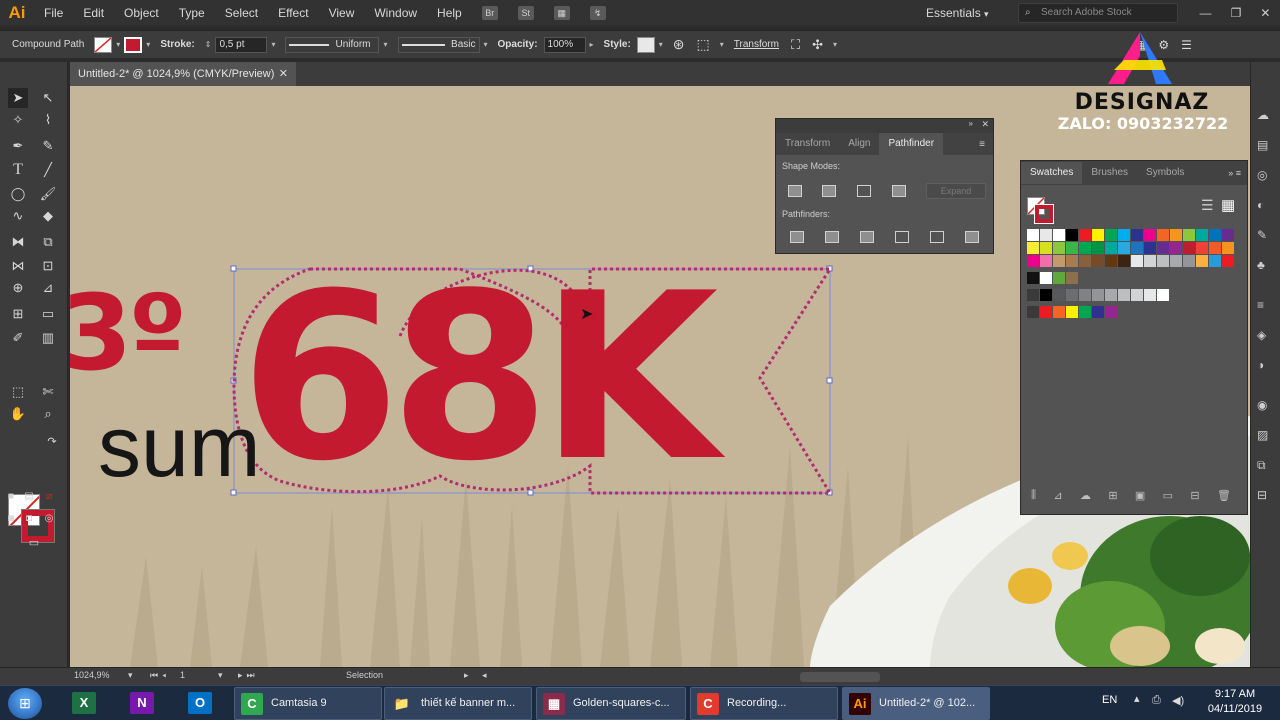 The height and width of the screenshot is (720, 1280). Describe the element at coordinates (899, 191) in the screenshot. I see `exclude-icon` at that location.